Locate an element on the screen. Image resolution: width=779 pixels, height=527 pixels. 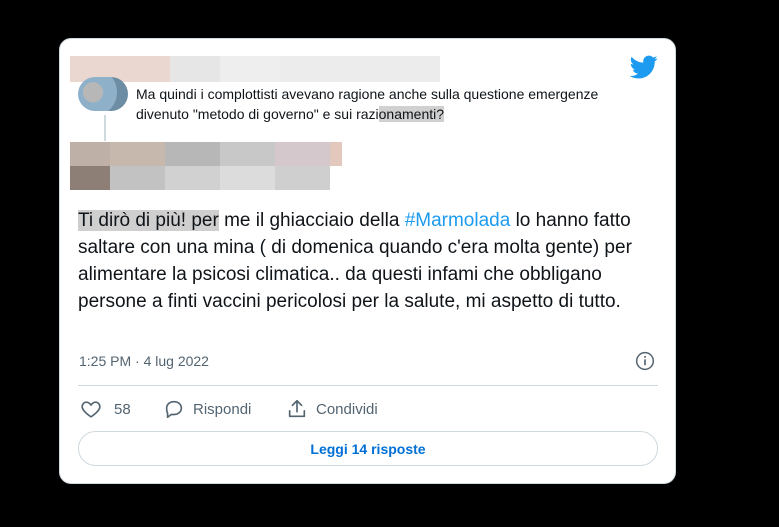
share-icon is located at coordinates (297, 408).